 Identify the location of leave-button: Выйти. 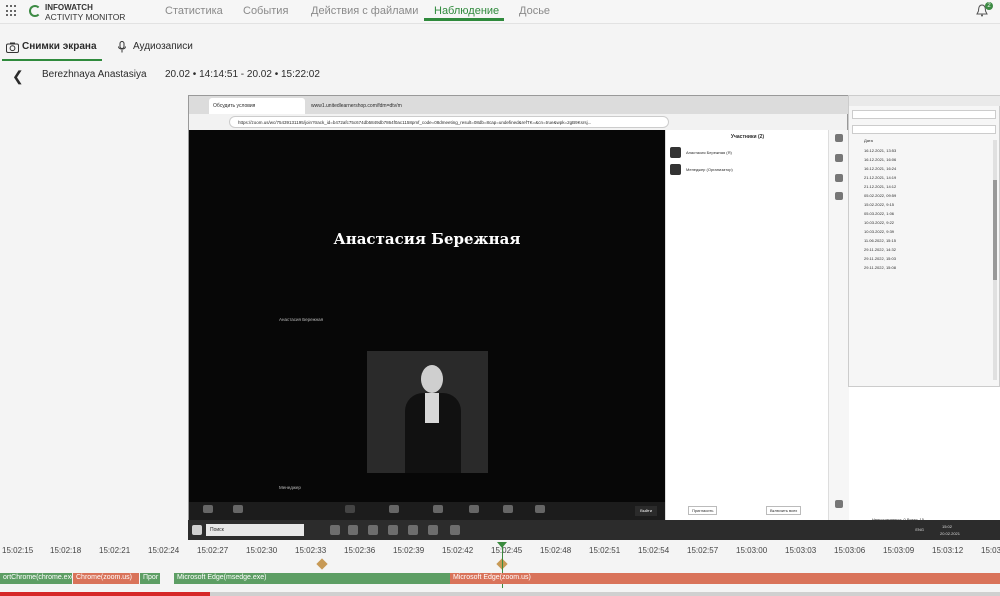
(646, 511).